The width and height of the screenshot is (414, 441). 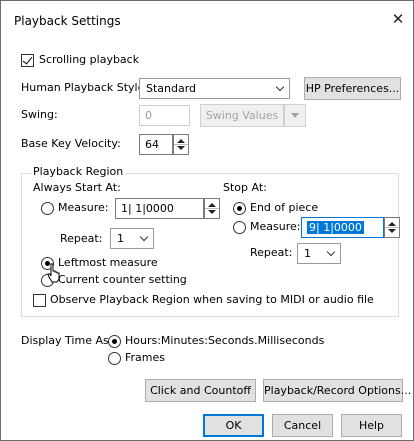 I want to click on start-measure-spinner, so click(x=212, y=208).